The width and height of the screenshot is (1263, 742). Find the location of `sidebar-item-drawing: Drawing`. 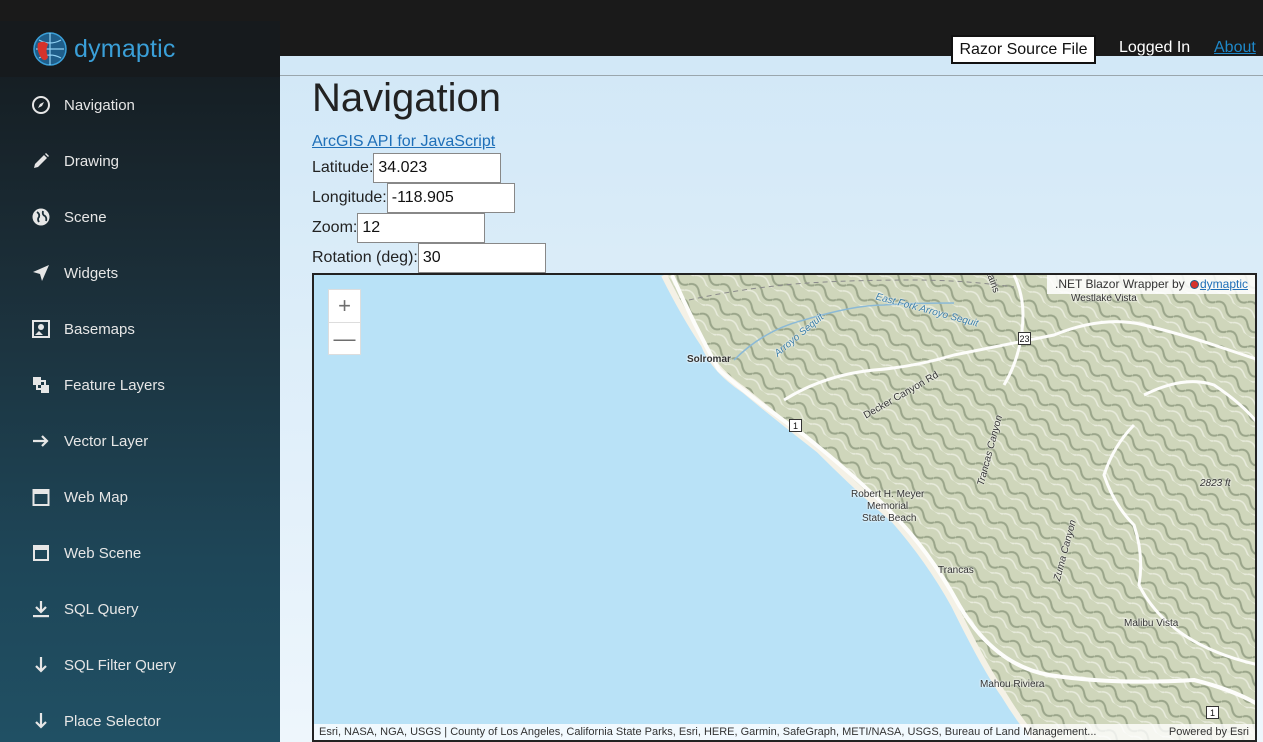

sidebar-item-drawing: Drawing is located at coordinates (140, 161).